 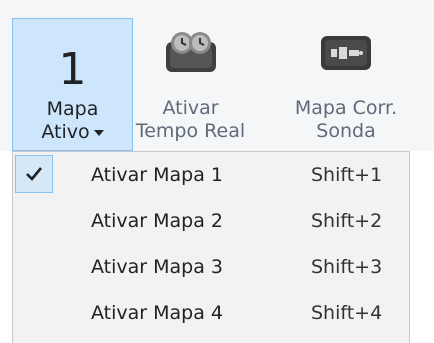 I want to click on menu-item-activate-map-4: Ativar Mapa 4 Shift+4, so click(x=211, y=313).